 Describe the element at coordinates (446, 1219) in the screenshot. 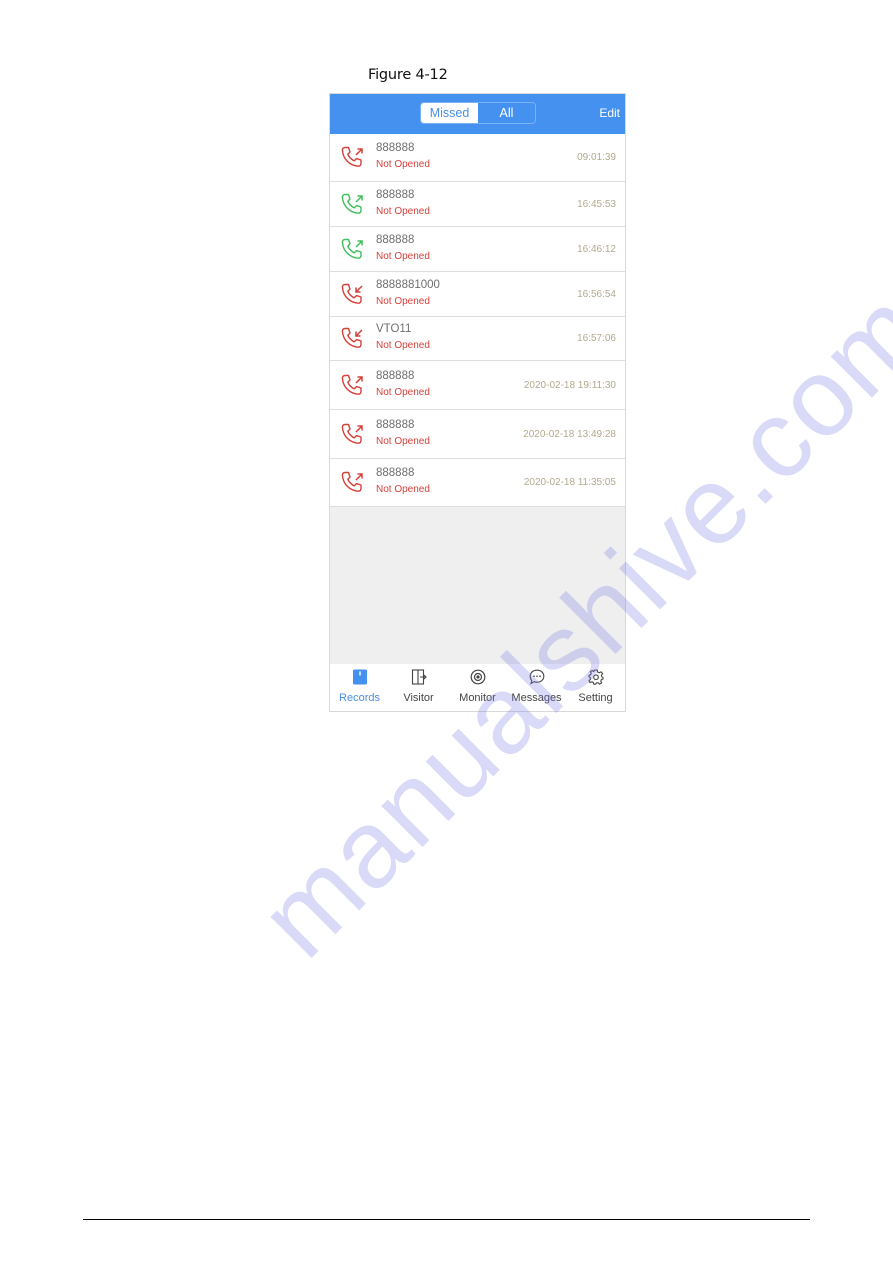

I see `footer-divider` at that location.